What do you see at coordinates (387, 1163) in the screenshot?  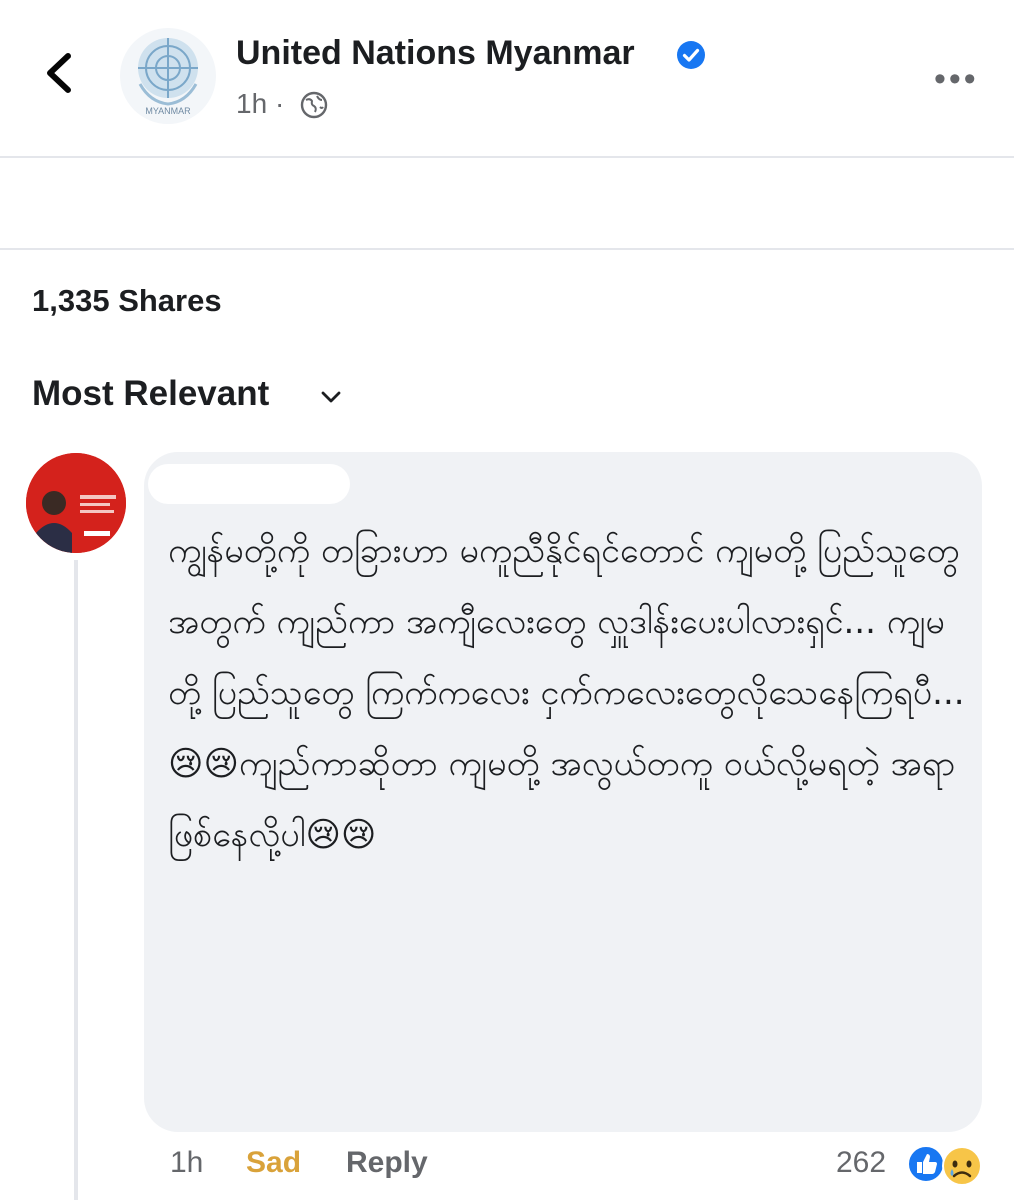 I see `reply-button: Reply` at bounding box center [387, 1163].